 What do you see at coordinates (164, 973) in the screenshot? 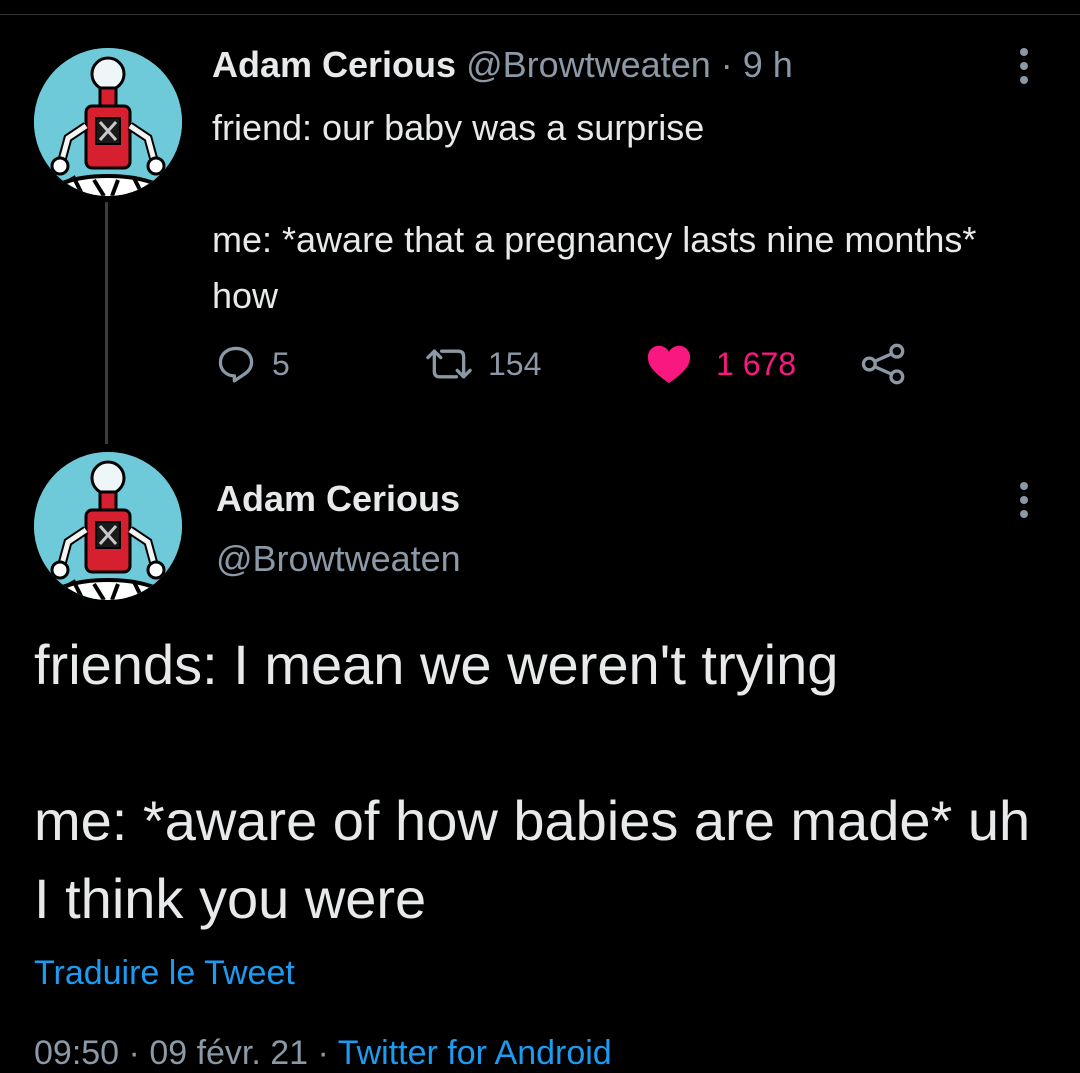
I see `translate-tweet-link: Traduire le Tweet` at bounding box center [164, 973].